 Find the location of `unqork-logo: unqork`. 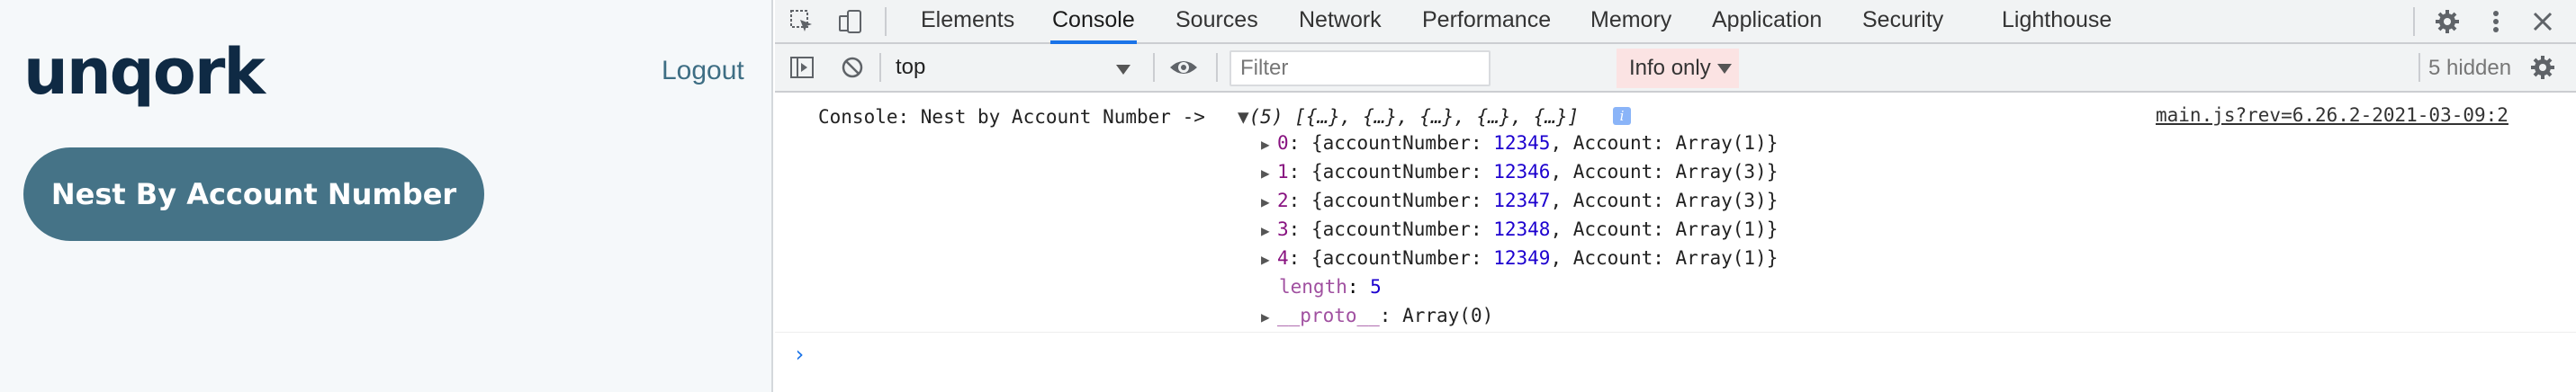

unqork-logo: unqork is located at coordinates (144, 72).